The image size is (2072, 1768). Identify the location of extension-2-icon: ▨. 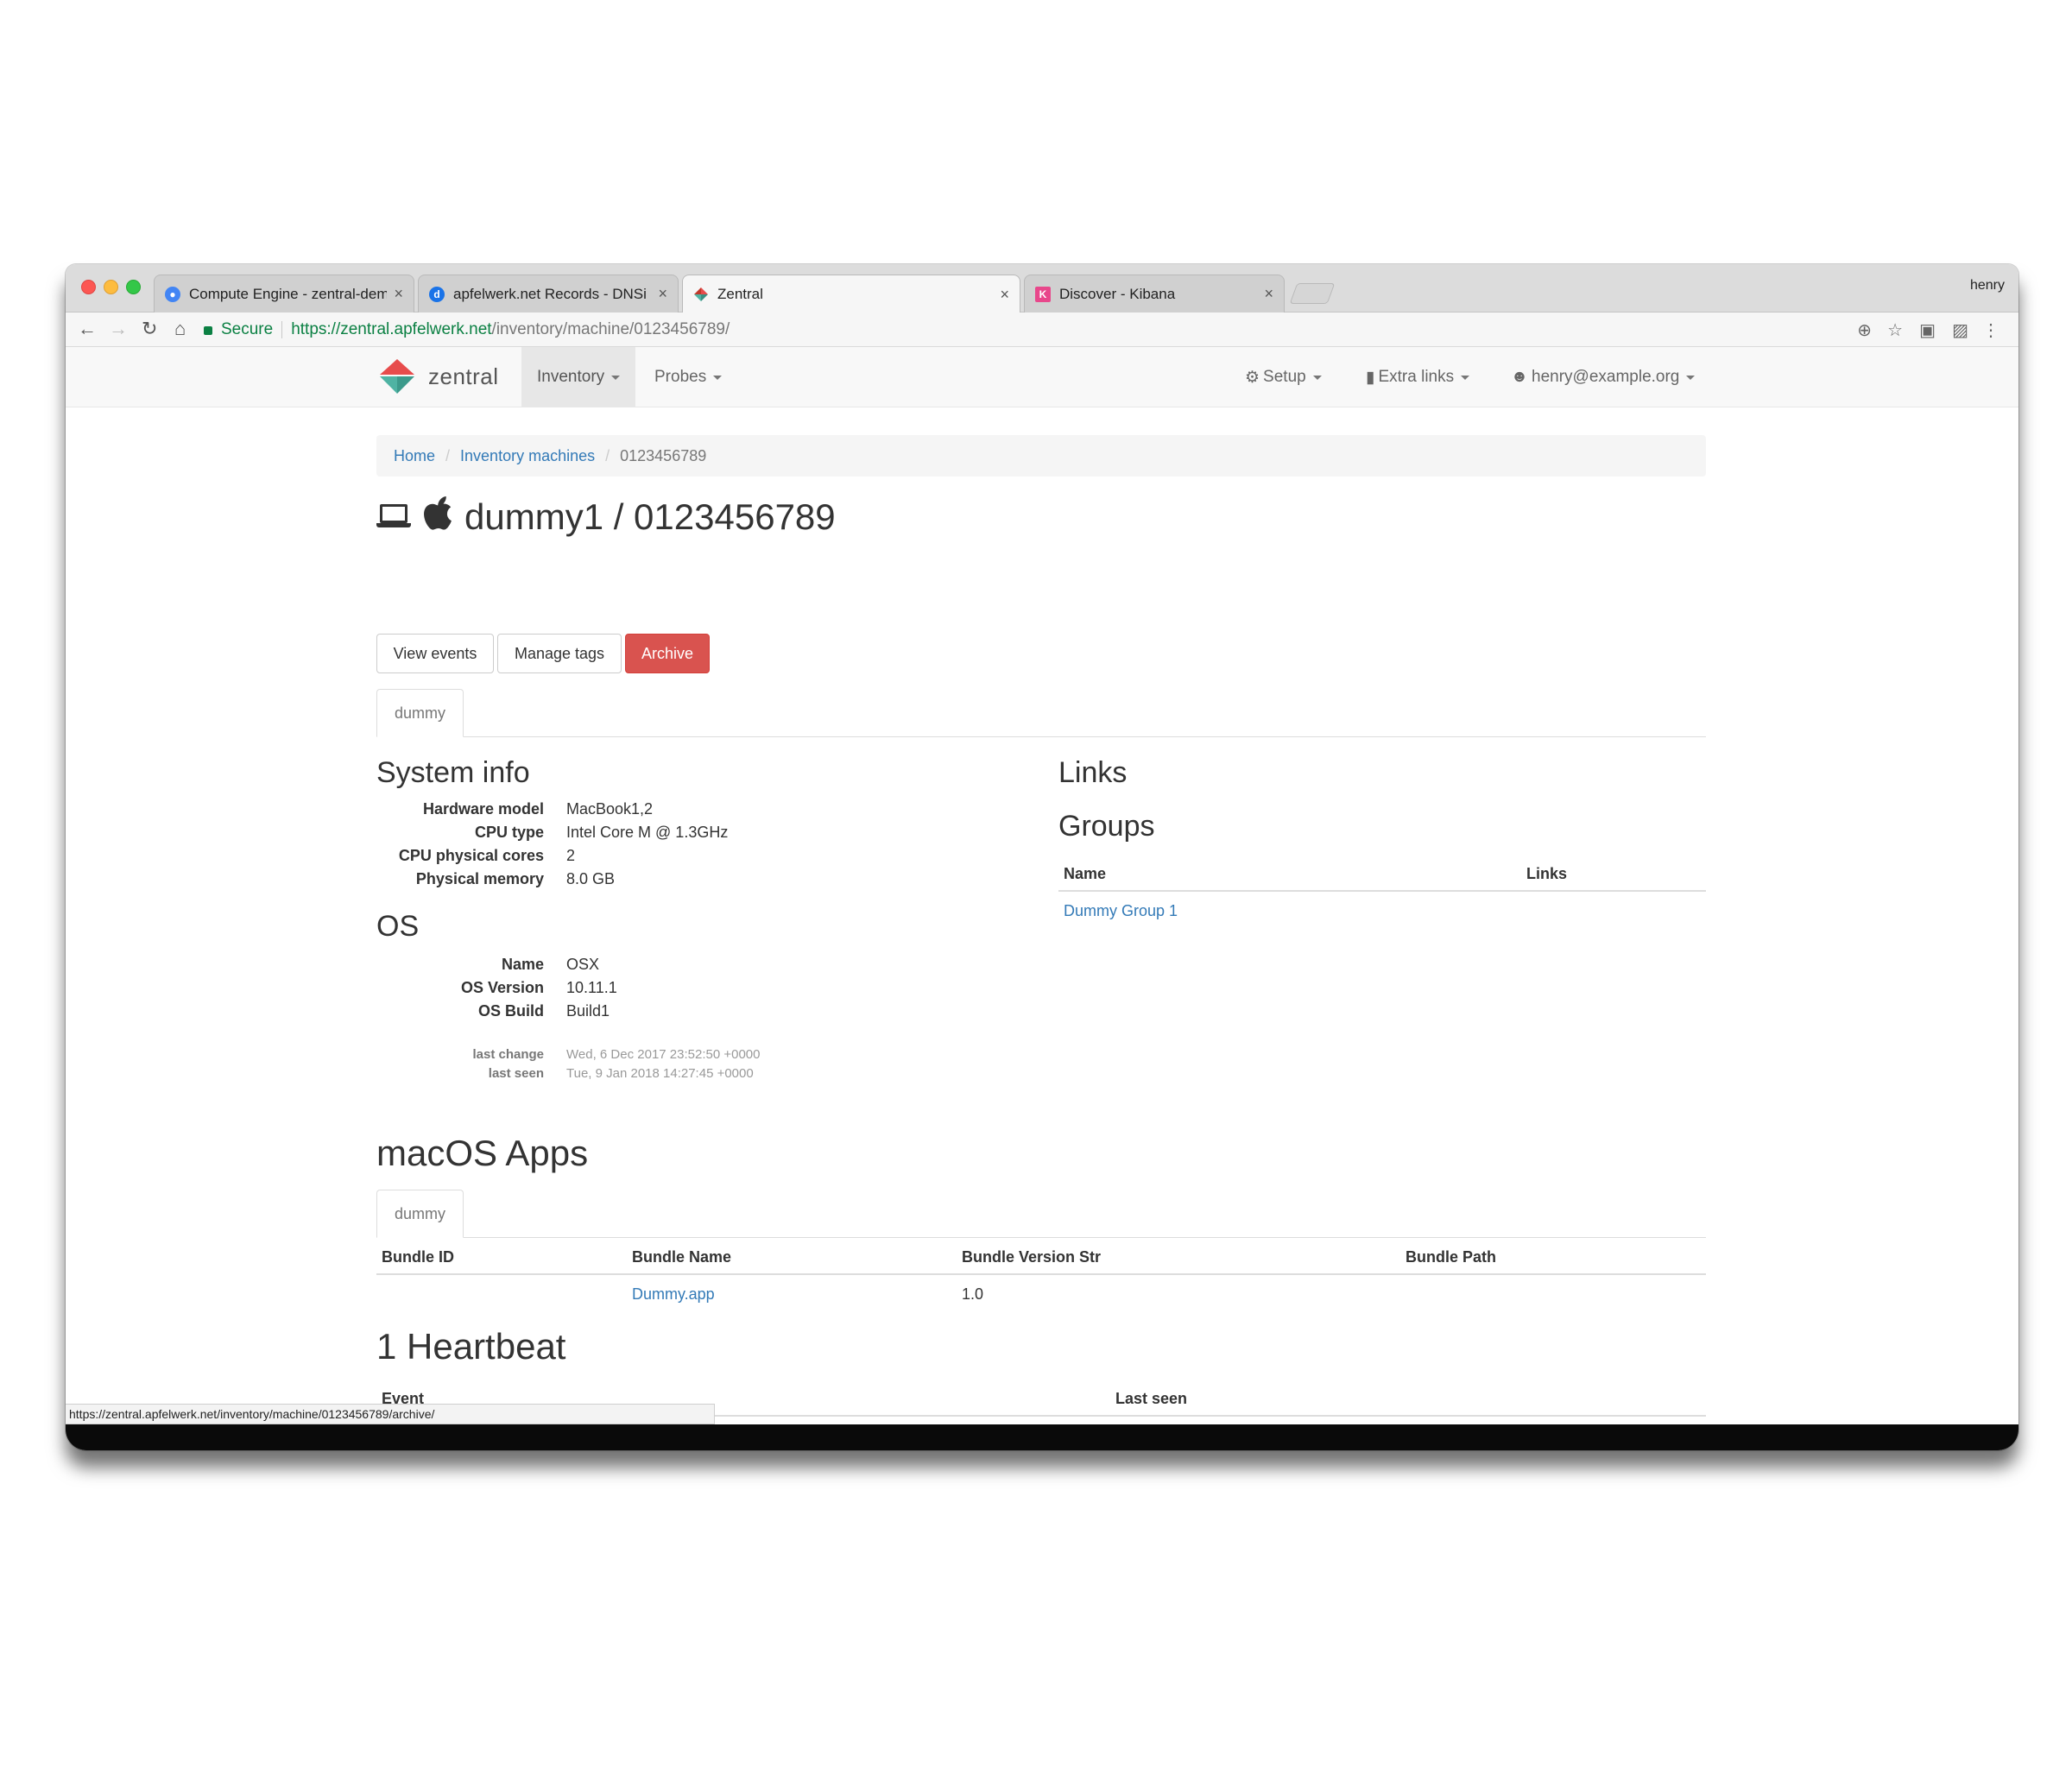
(1960, 330).